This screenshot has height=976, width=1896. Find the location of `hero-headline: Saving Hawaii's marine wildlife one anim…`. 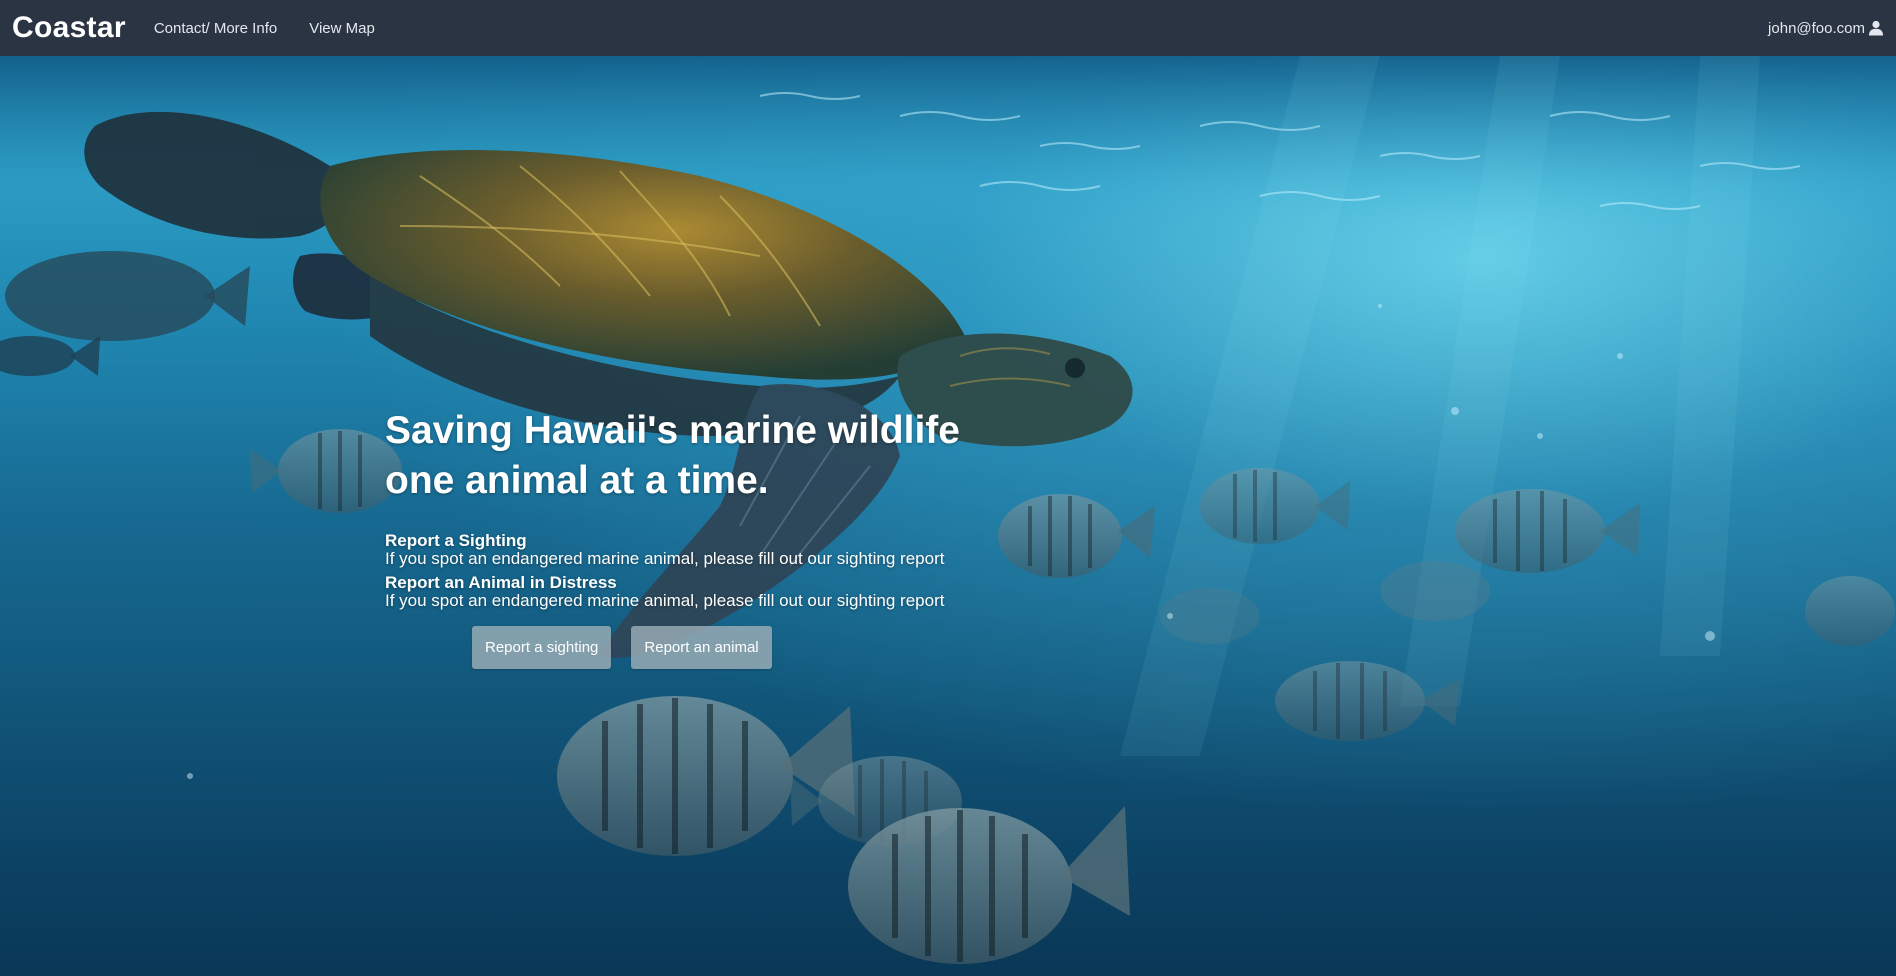

hero-headline: Saving Hawaii's marine wildlife one anim… is located at coordinates (735, 456).